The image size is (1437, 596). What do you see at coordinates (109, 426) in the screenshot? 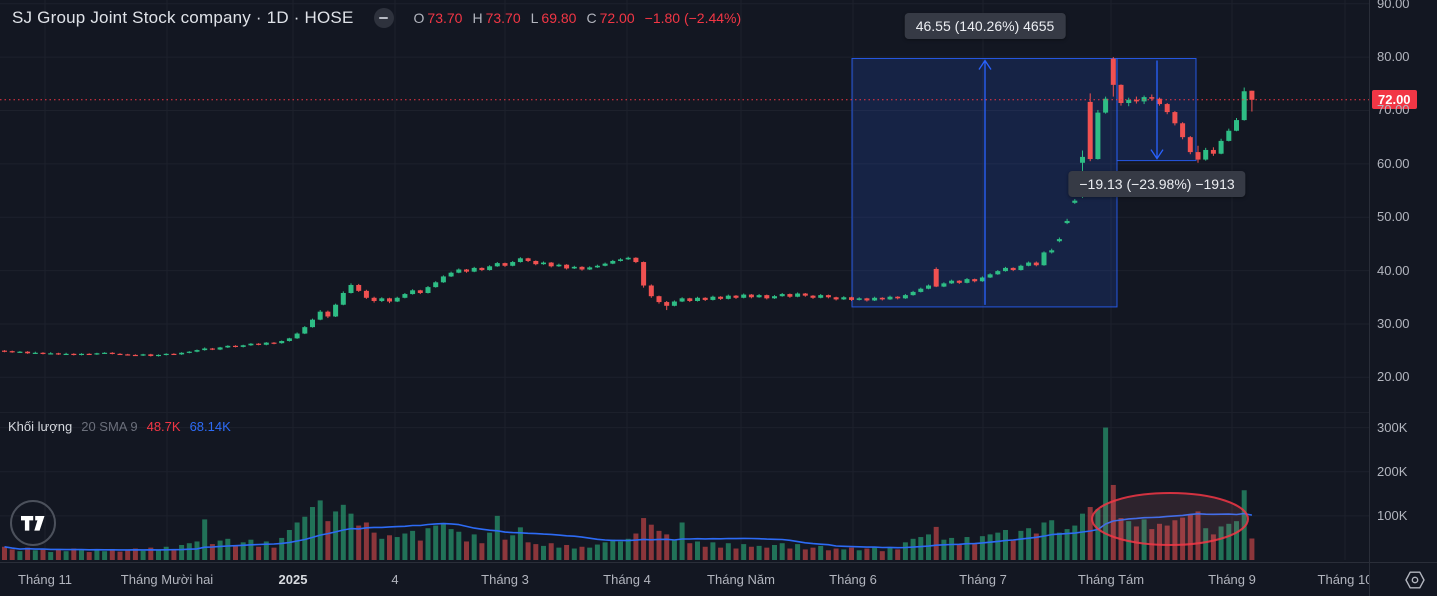
I see `volume-legend-params: 20 SMA 9` at bounding box center [109, 426].